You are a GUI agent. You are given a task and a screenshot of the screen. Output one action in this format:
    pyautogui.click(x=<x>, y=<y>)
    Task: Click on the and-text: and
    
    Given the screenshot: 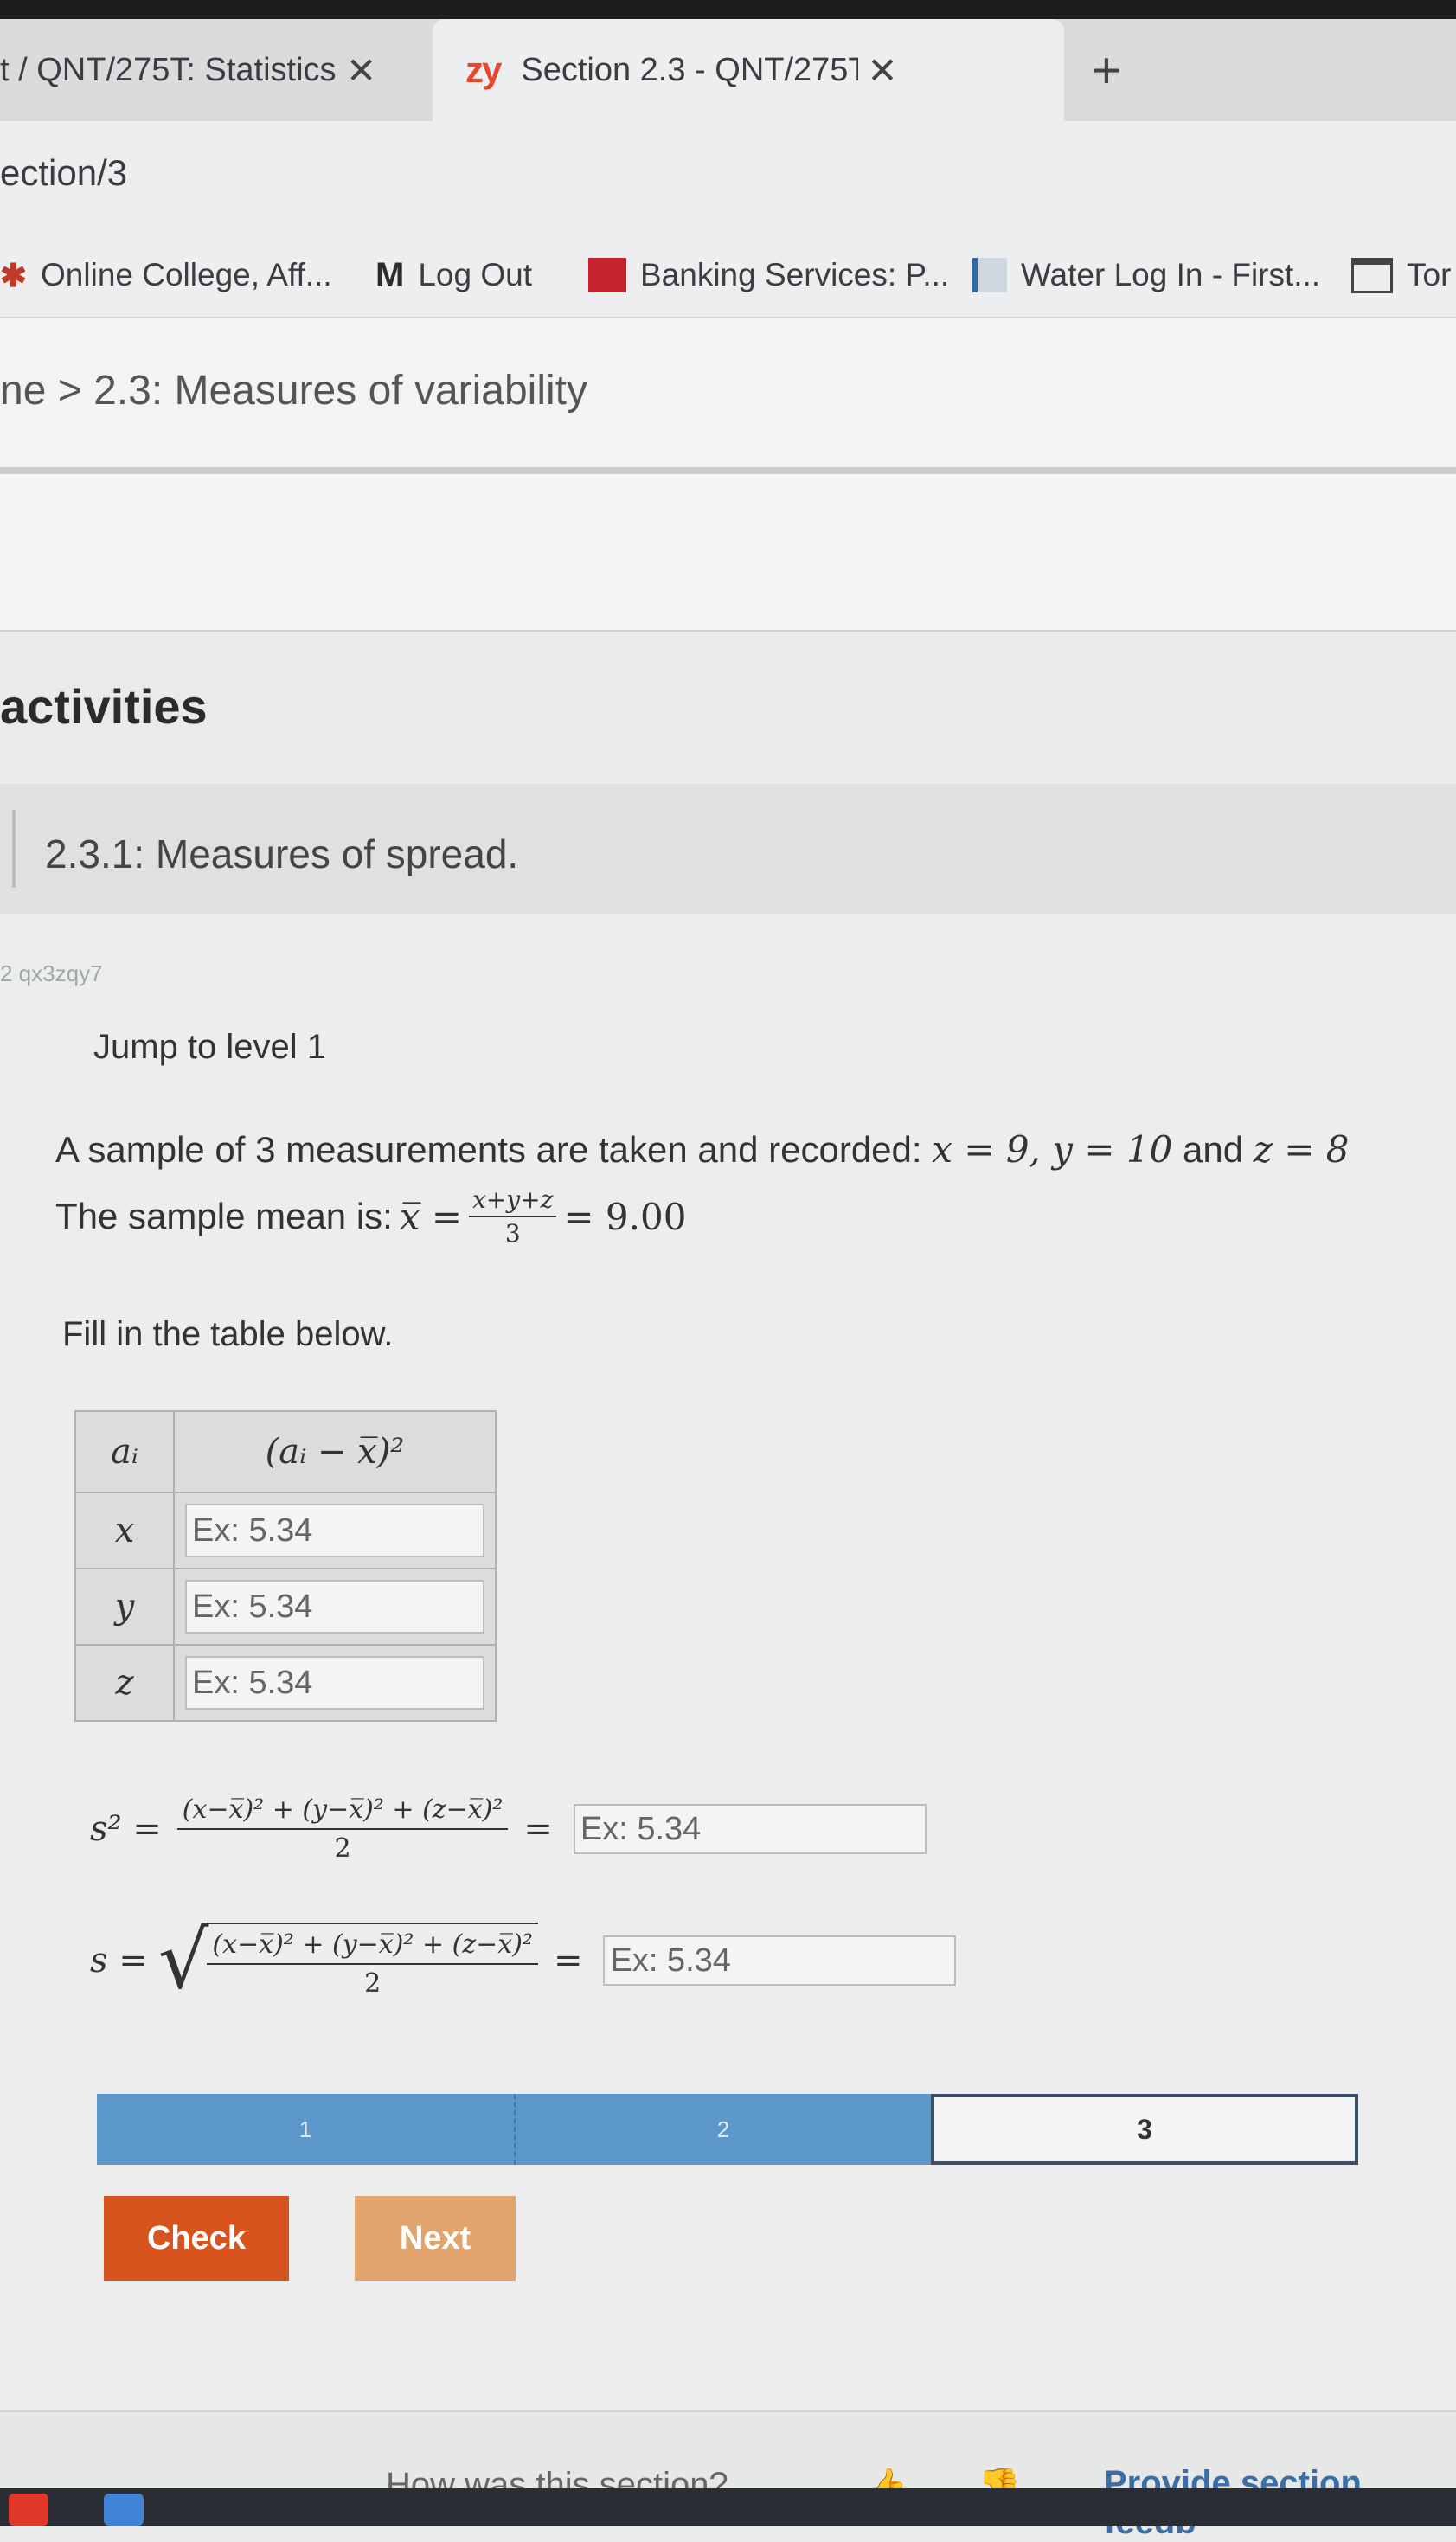 What is the action you would take?
    pyautogui.click(x=1213, y=1149)
    